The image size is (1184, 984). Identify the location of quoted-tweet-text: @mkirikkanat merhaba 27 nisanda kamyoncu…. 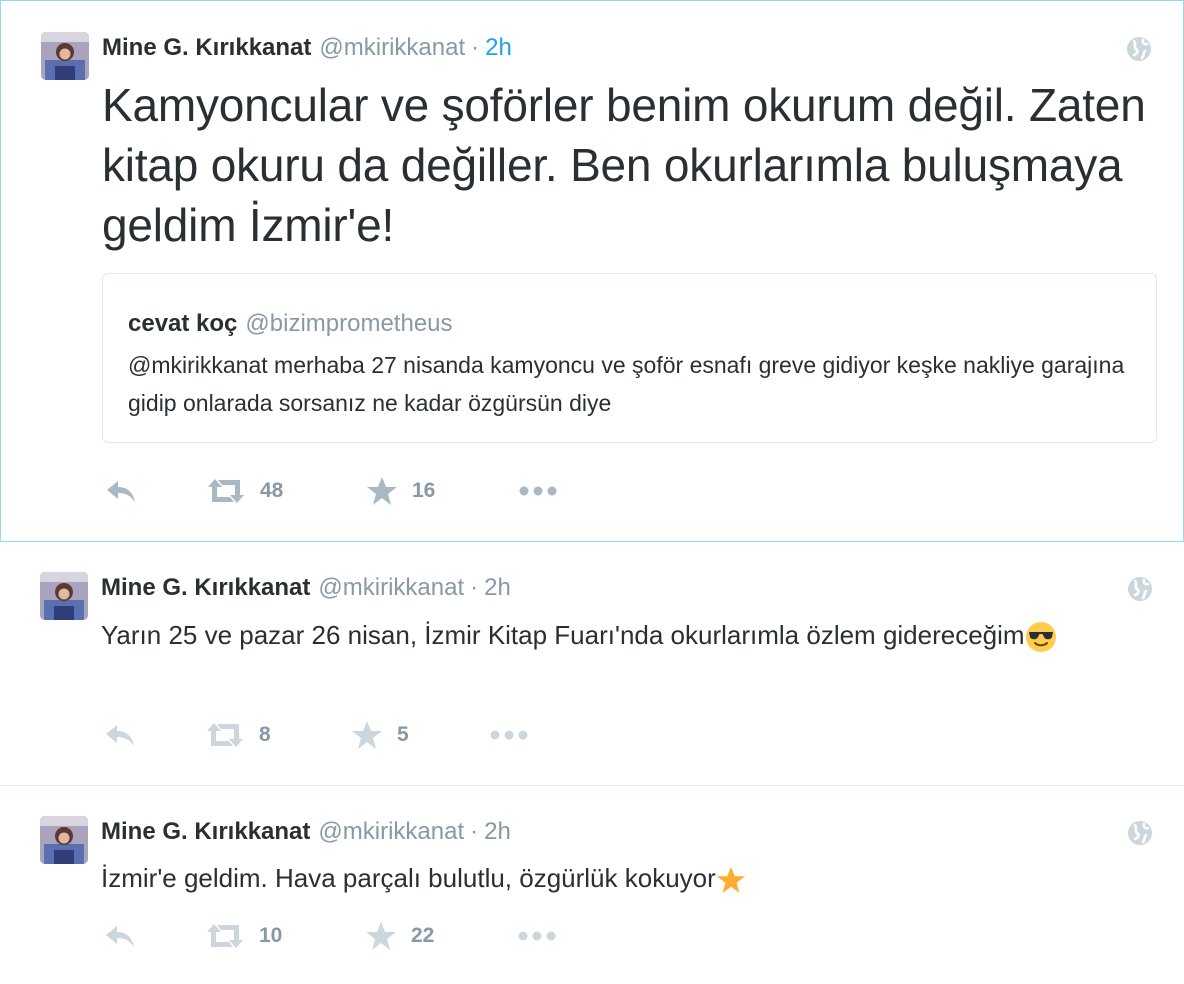
(633, 384).